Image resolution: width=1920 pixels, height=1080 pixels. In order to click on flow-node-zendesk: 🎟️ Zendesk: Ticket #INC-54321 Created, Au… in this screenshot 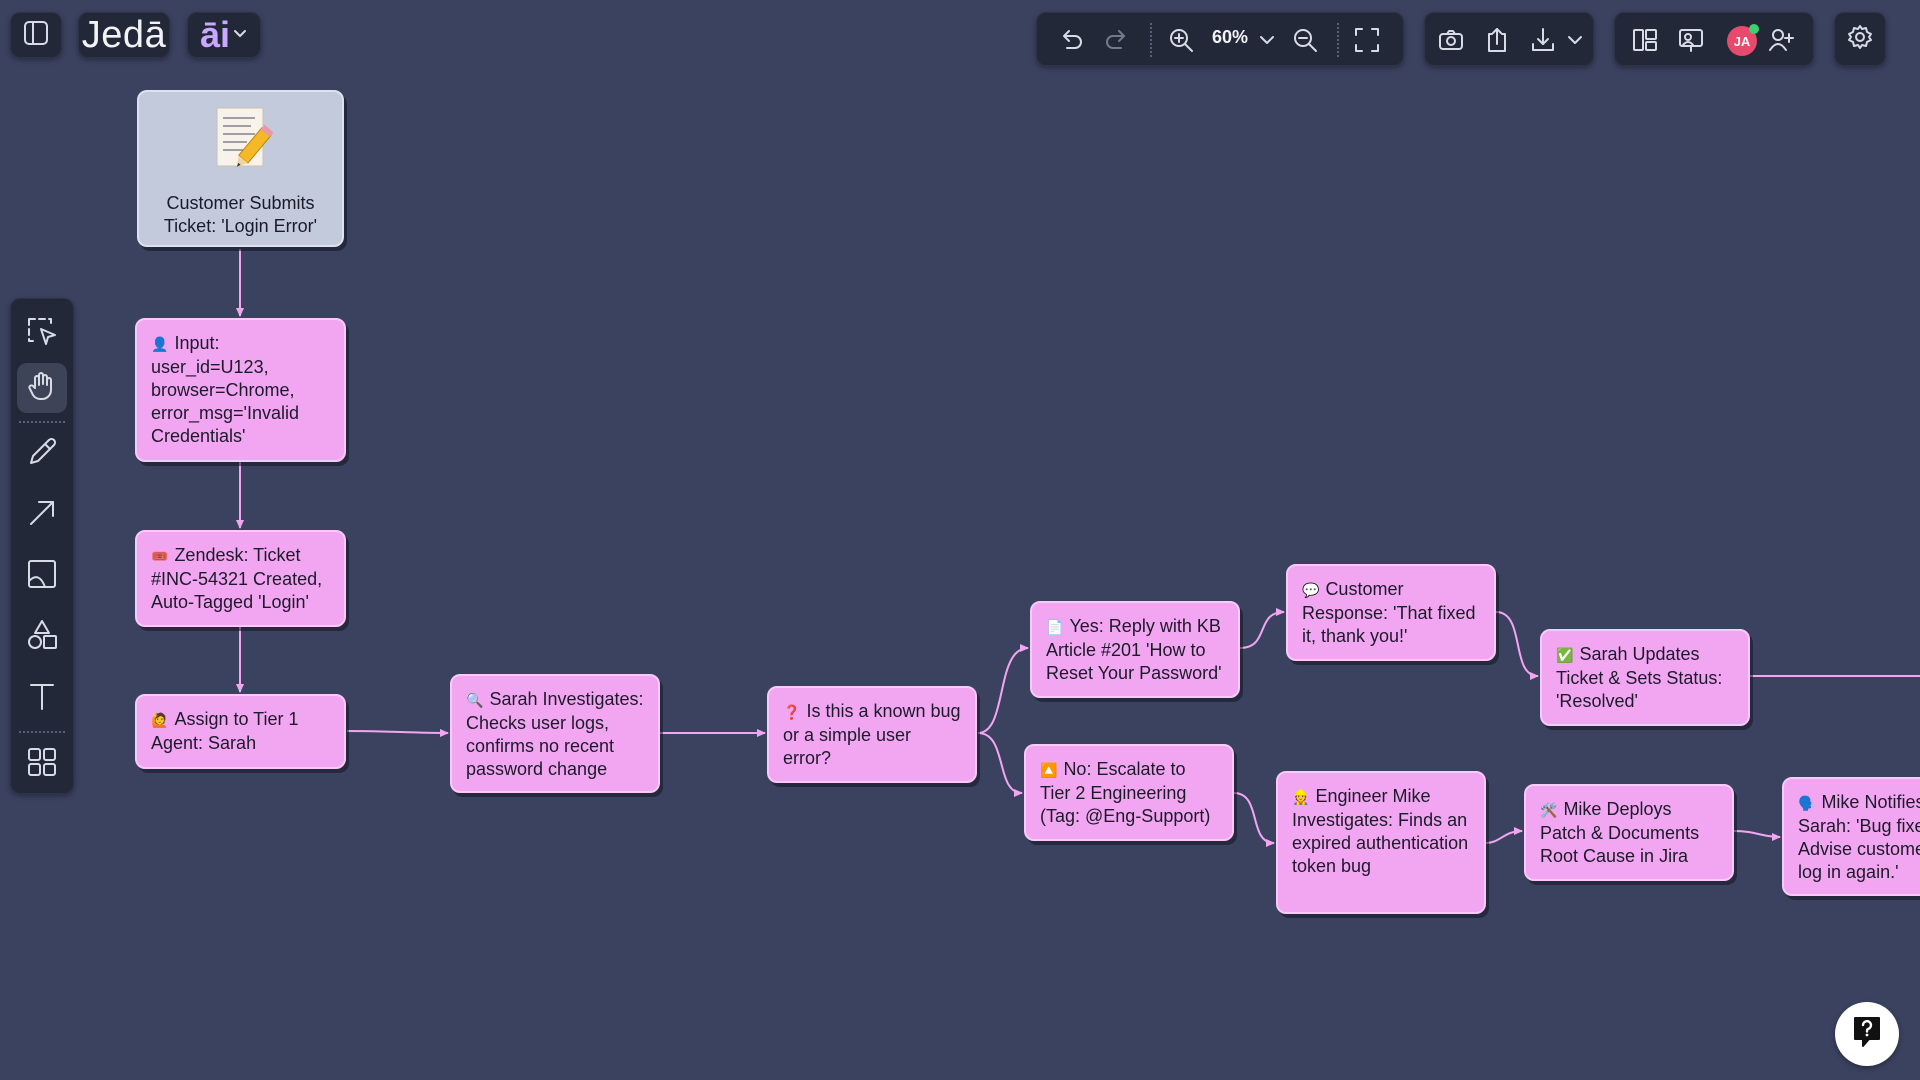, I will do `click(240, 578)`.